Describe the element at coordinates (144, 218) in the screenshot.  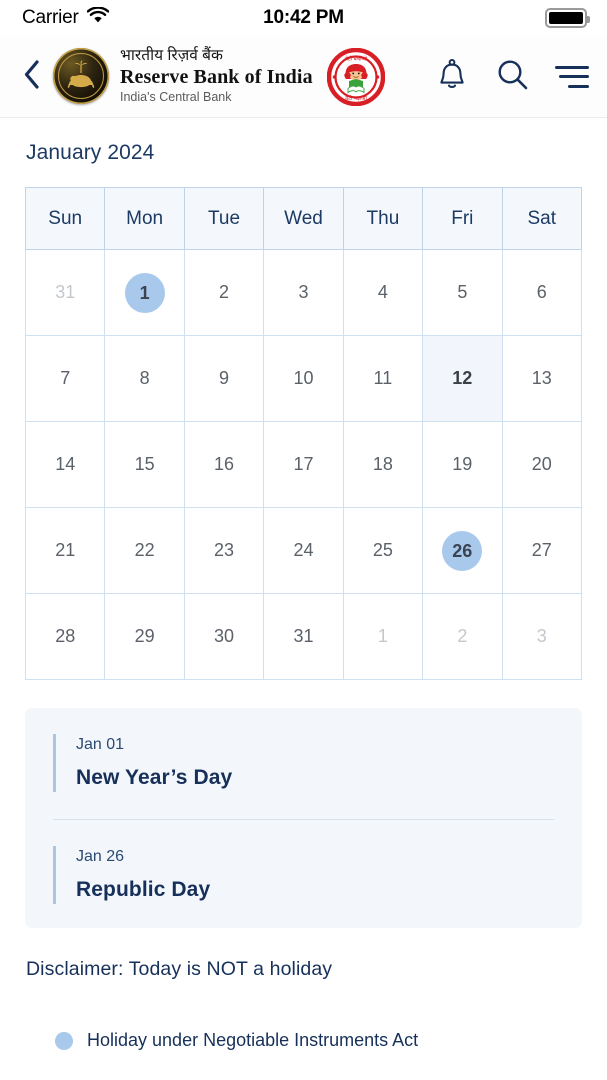
I see `calendar-weekday-mon: Mon` at that location.